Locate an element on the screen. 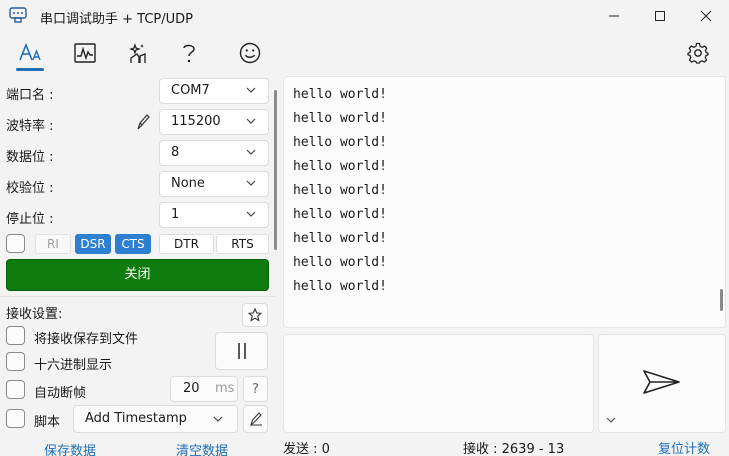  clear-data-link: 清空数据 is located at coordinates (202, 448).